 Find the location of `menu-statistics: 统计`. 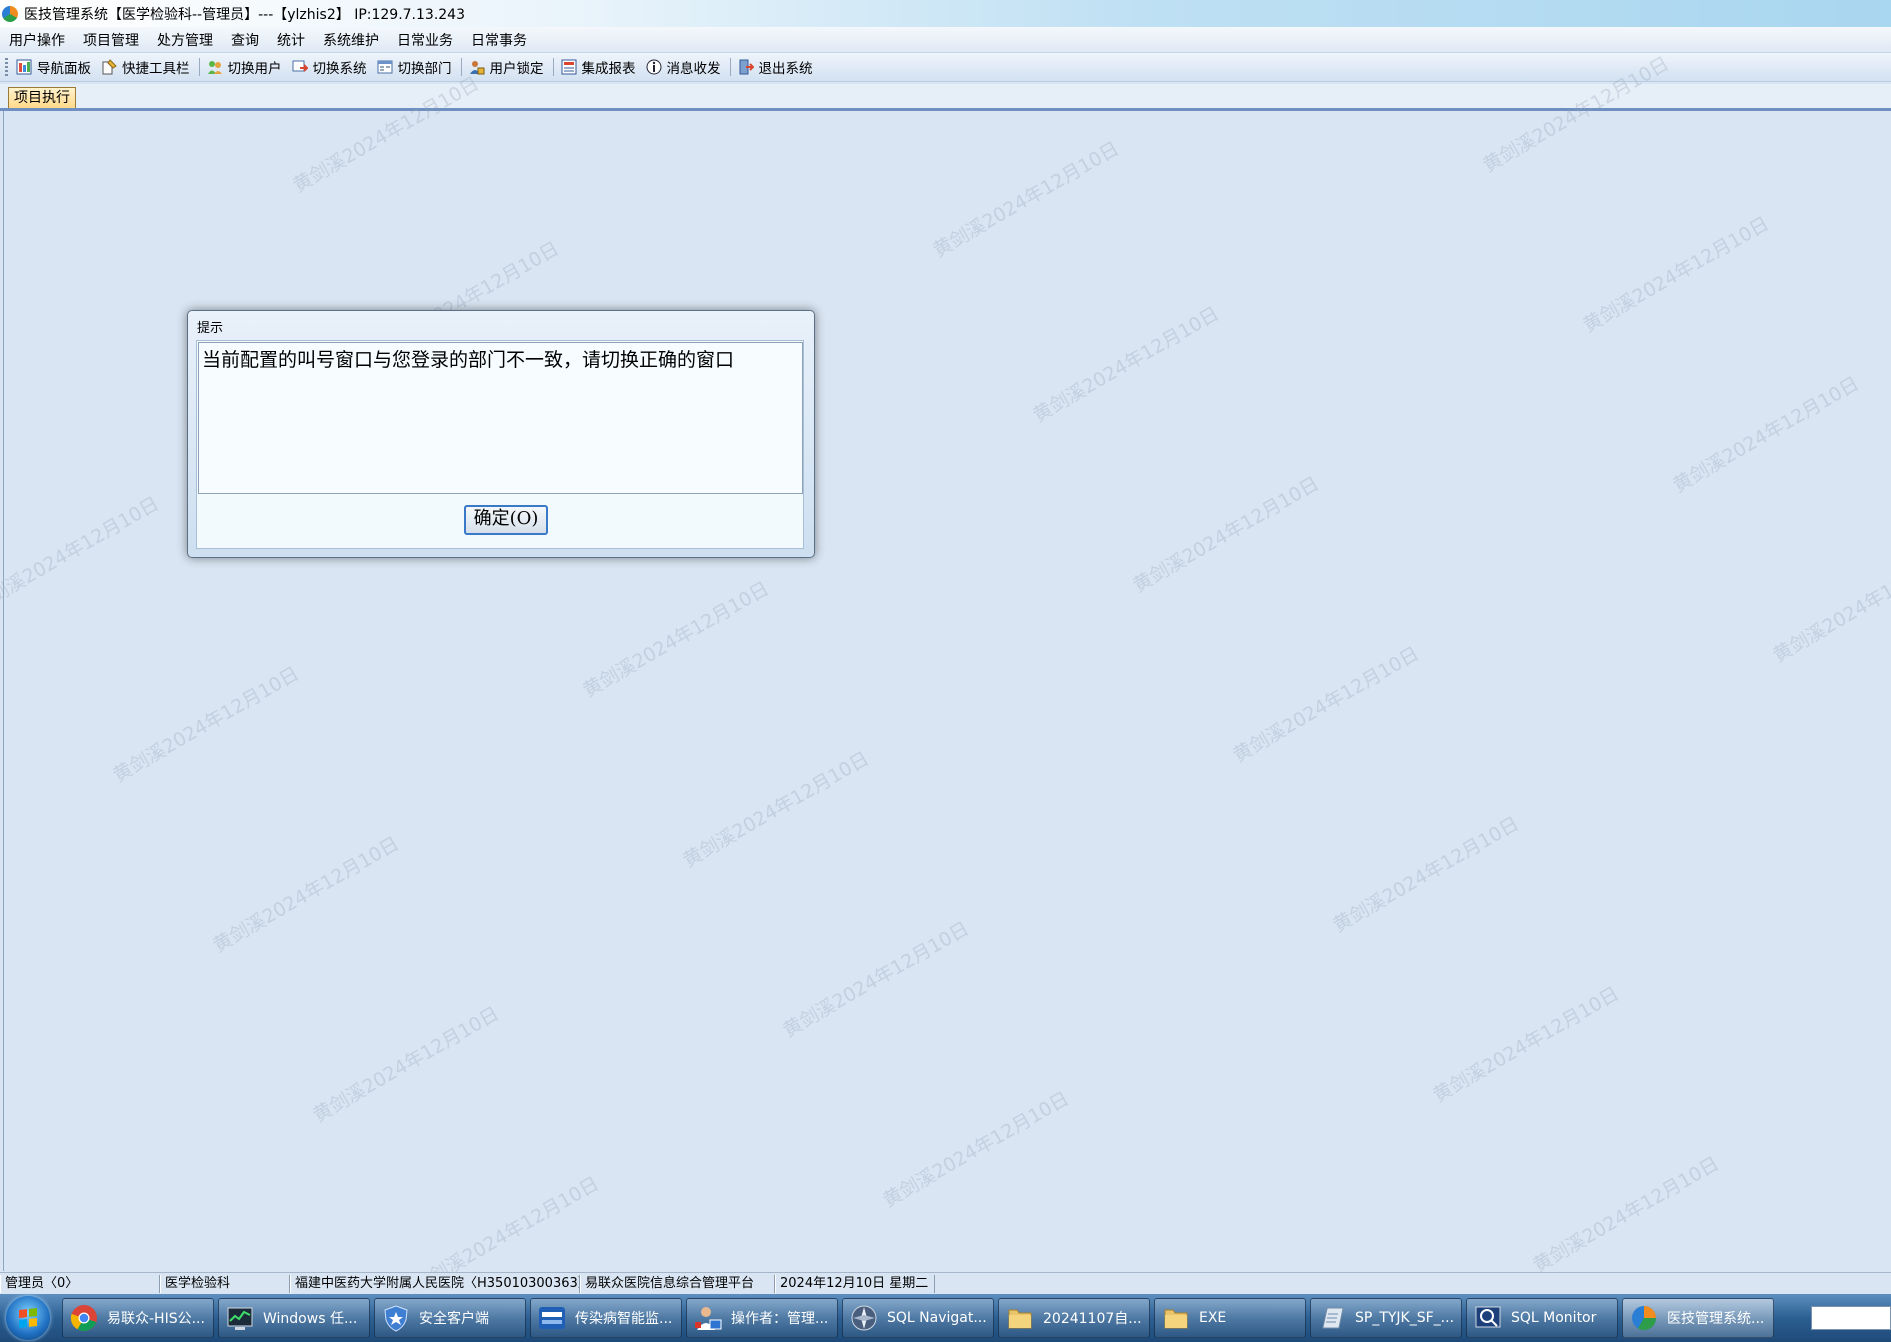

menu-statistics: 统计 is located at coordinates (291, 40).